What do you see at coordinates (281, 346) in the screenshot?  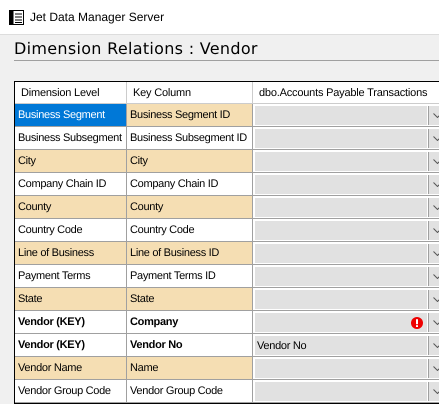 I see `dropdown-value: Vendor No` at bounding box center [281, 346].